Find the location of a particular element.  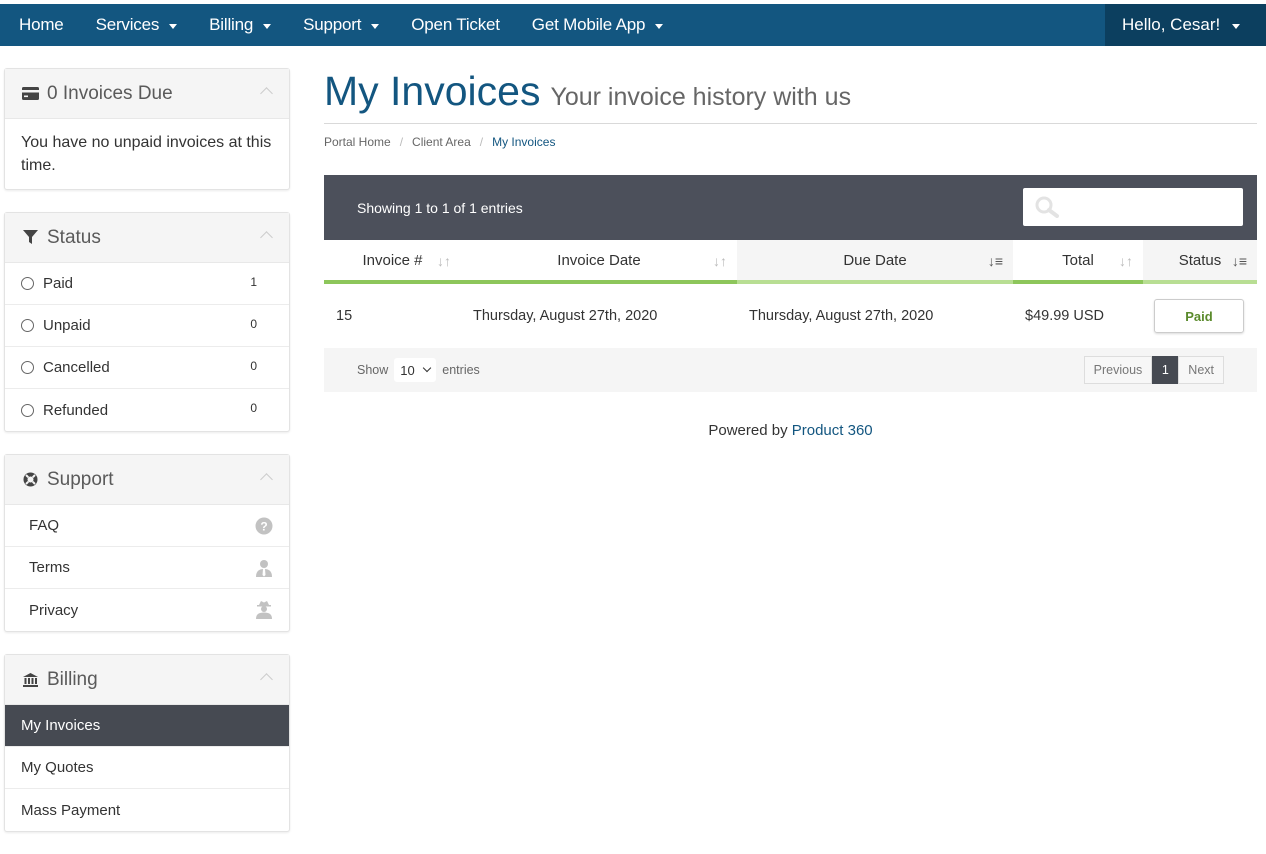

footer-powered-by: Powered by Product 360 is located at coordinates (790, 430).